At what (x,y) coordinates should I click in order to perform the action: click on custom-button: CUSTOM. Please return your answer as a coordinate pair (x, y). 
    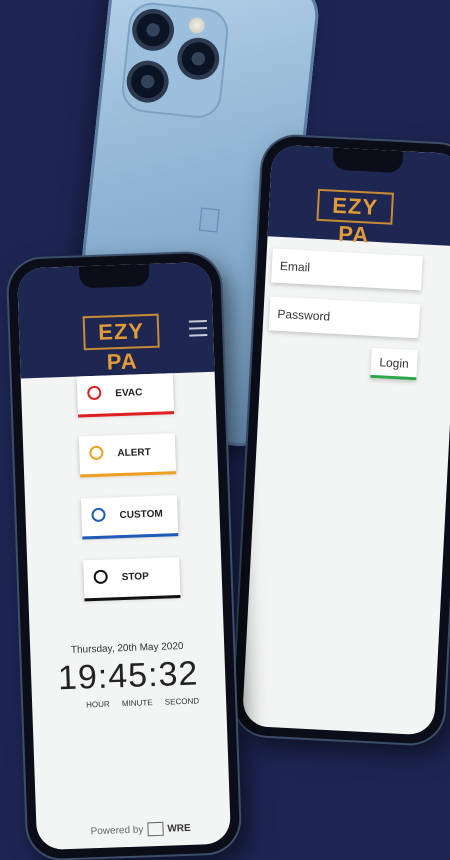
    Looking at the image, I should click on (129, 517).